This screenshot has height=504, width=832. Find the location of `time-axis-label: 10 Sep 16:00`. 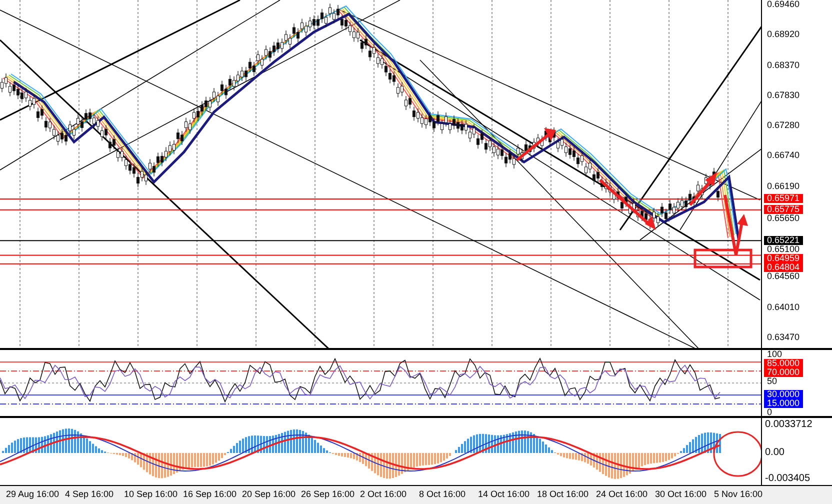

time-axis-label: 10 Sep 16:00 is located at coordinates (151, 495).